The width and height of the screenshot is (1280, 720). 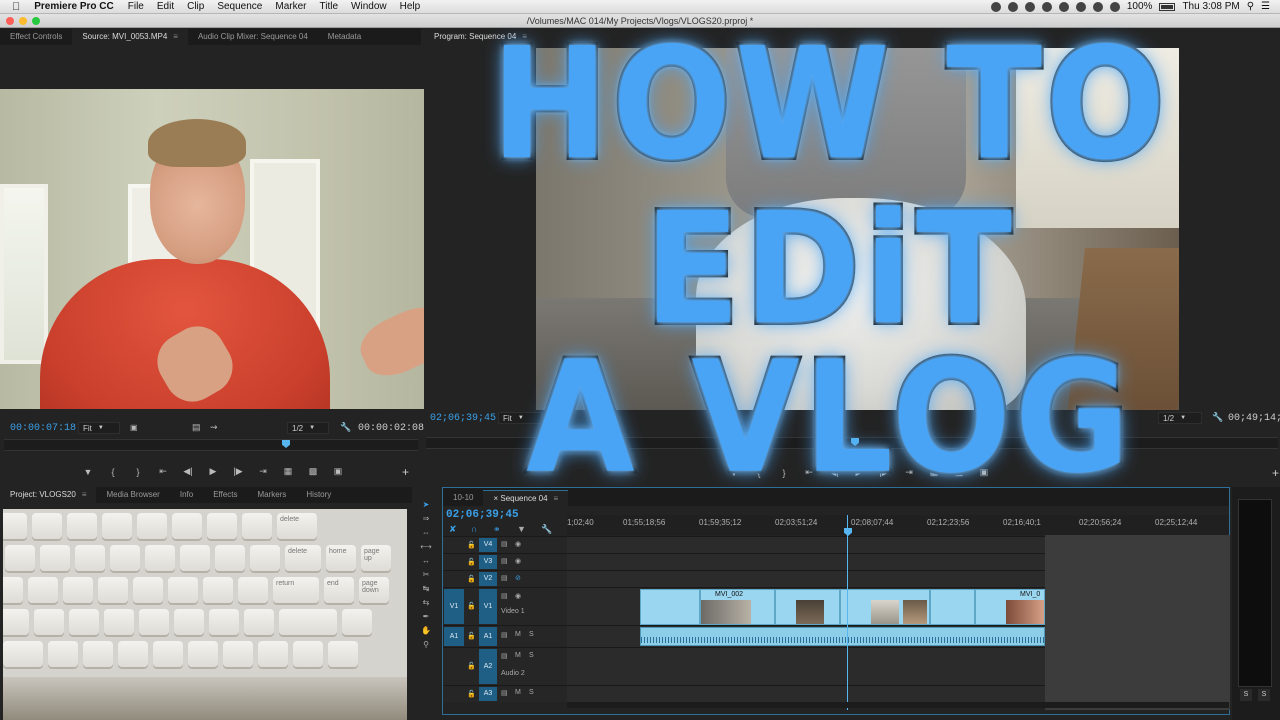 What do you see at coordinates (288, 471) in the screenshot?
I see `insert-icon: ▦` at bounding box center [288, 471].